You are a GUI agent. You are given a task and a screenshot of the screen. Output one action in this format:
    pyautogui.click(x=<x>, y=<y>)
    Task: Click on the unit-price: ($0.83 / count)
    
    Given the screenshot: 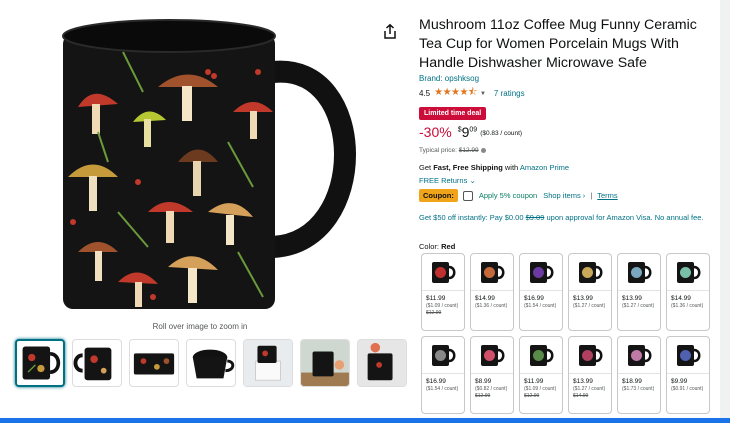 What is the action you would take?
    pyautogui.click(x=501, y=133)
    